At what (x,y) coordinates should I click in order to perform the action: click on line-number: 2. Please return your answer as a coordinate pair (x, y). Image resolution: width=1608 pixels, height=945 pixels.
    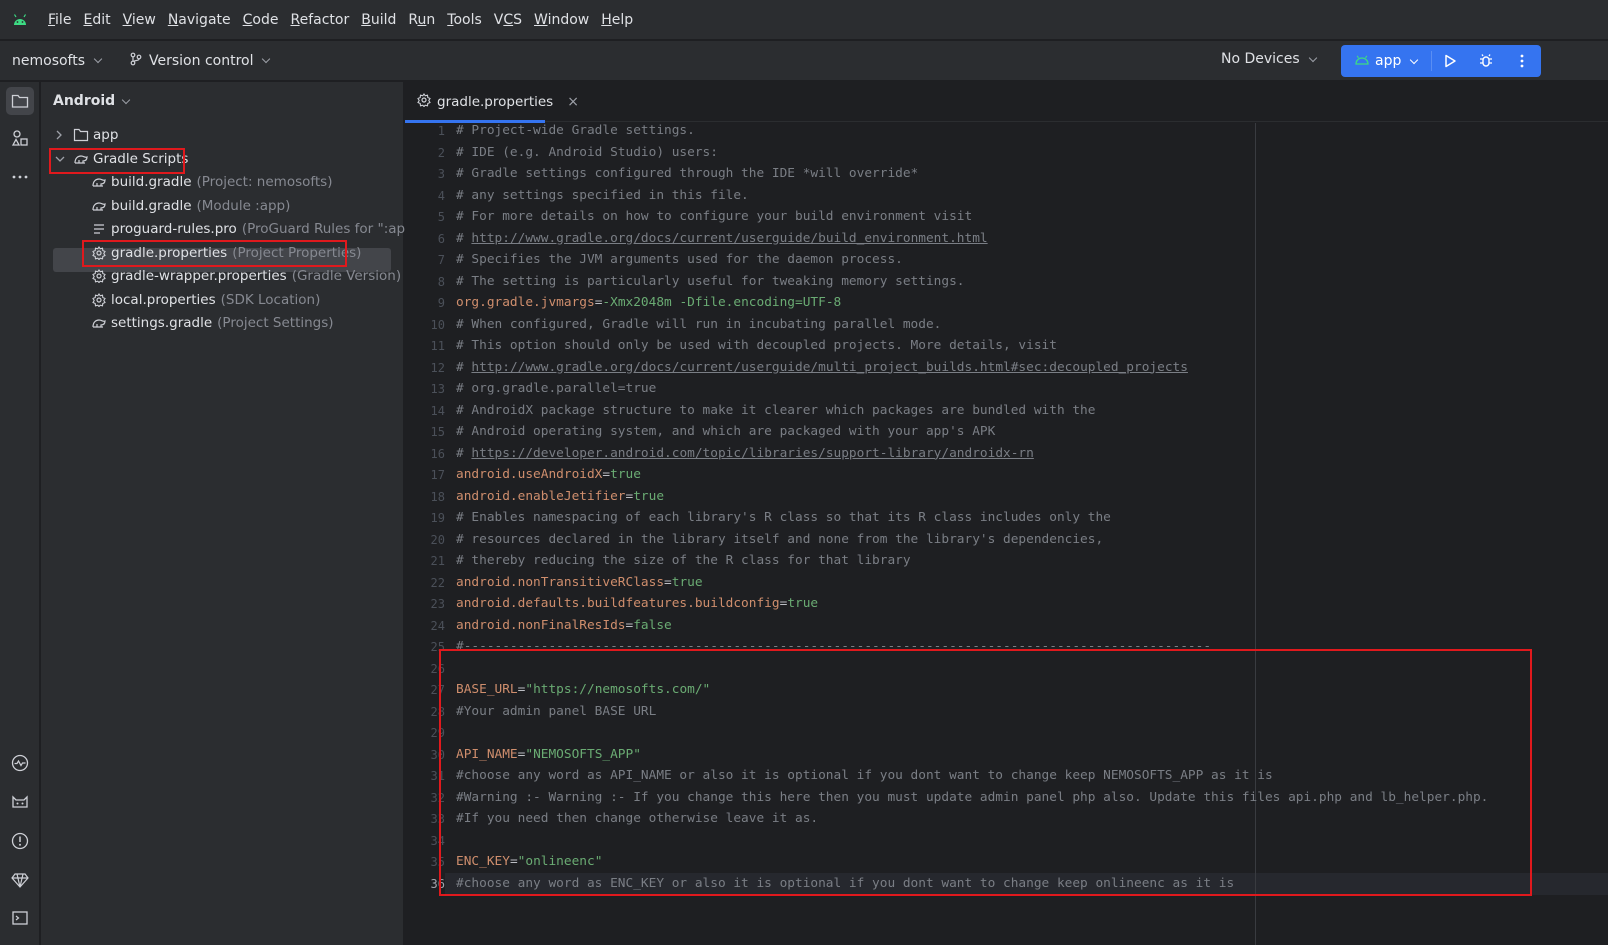
    Looking at the image, I should click on (441, 152).